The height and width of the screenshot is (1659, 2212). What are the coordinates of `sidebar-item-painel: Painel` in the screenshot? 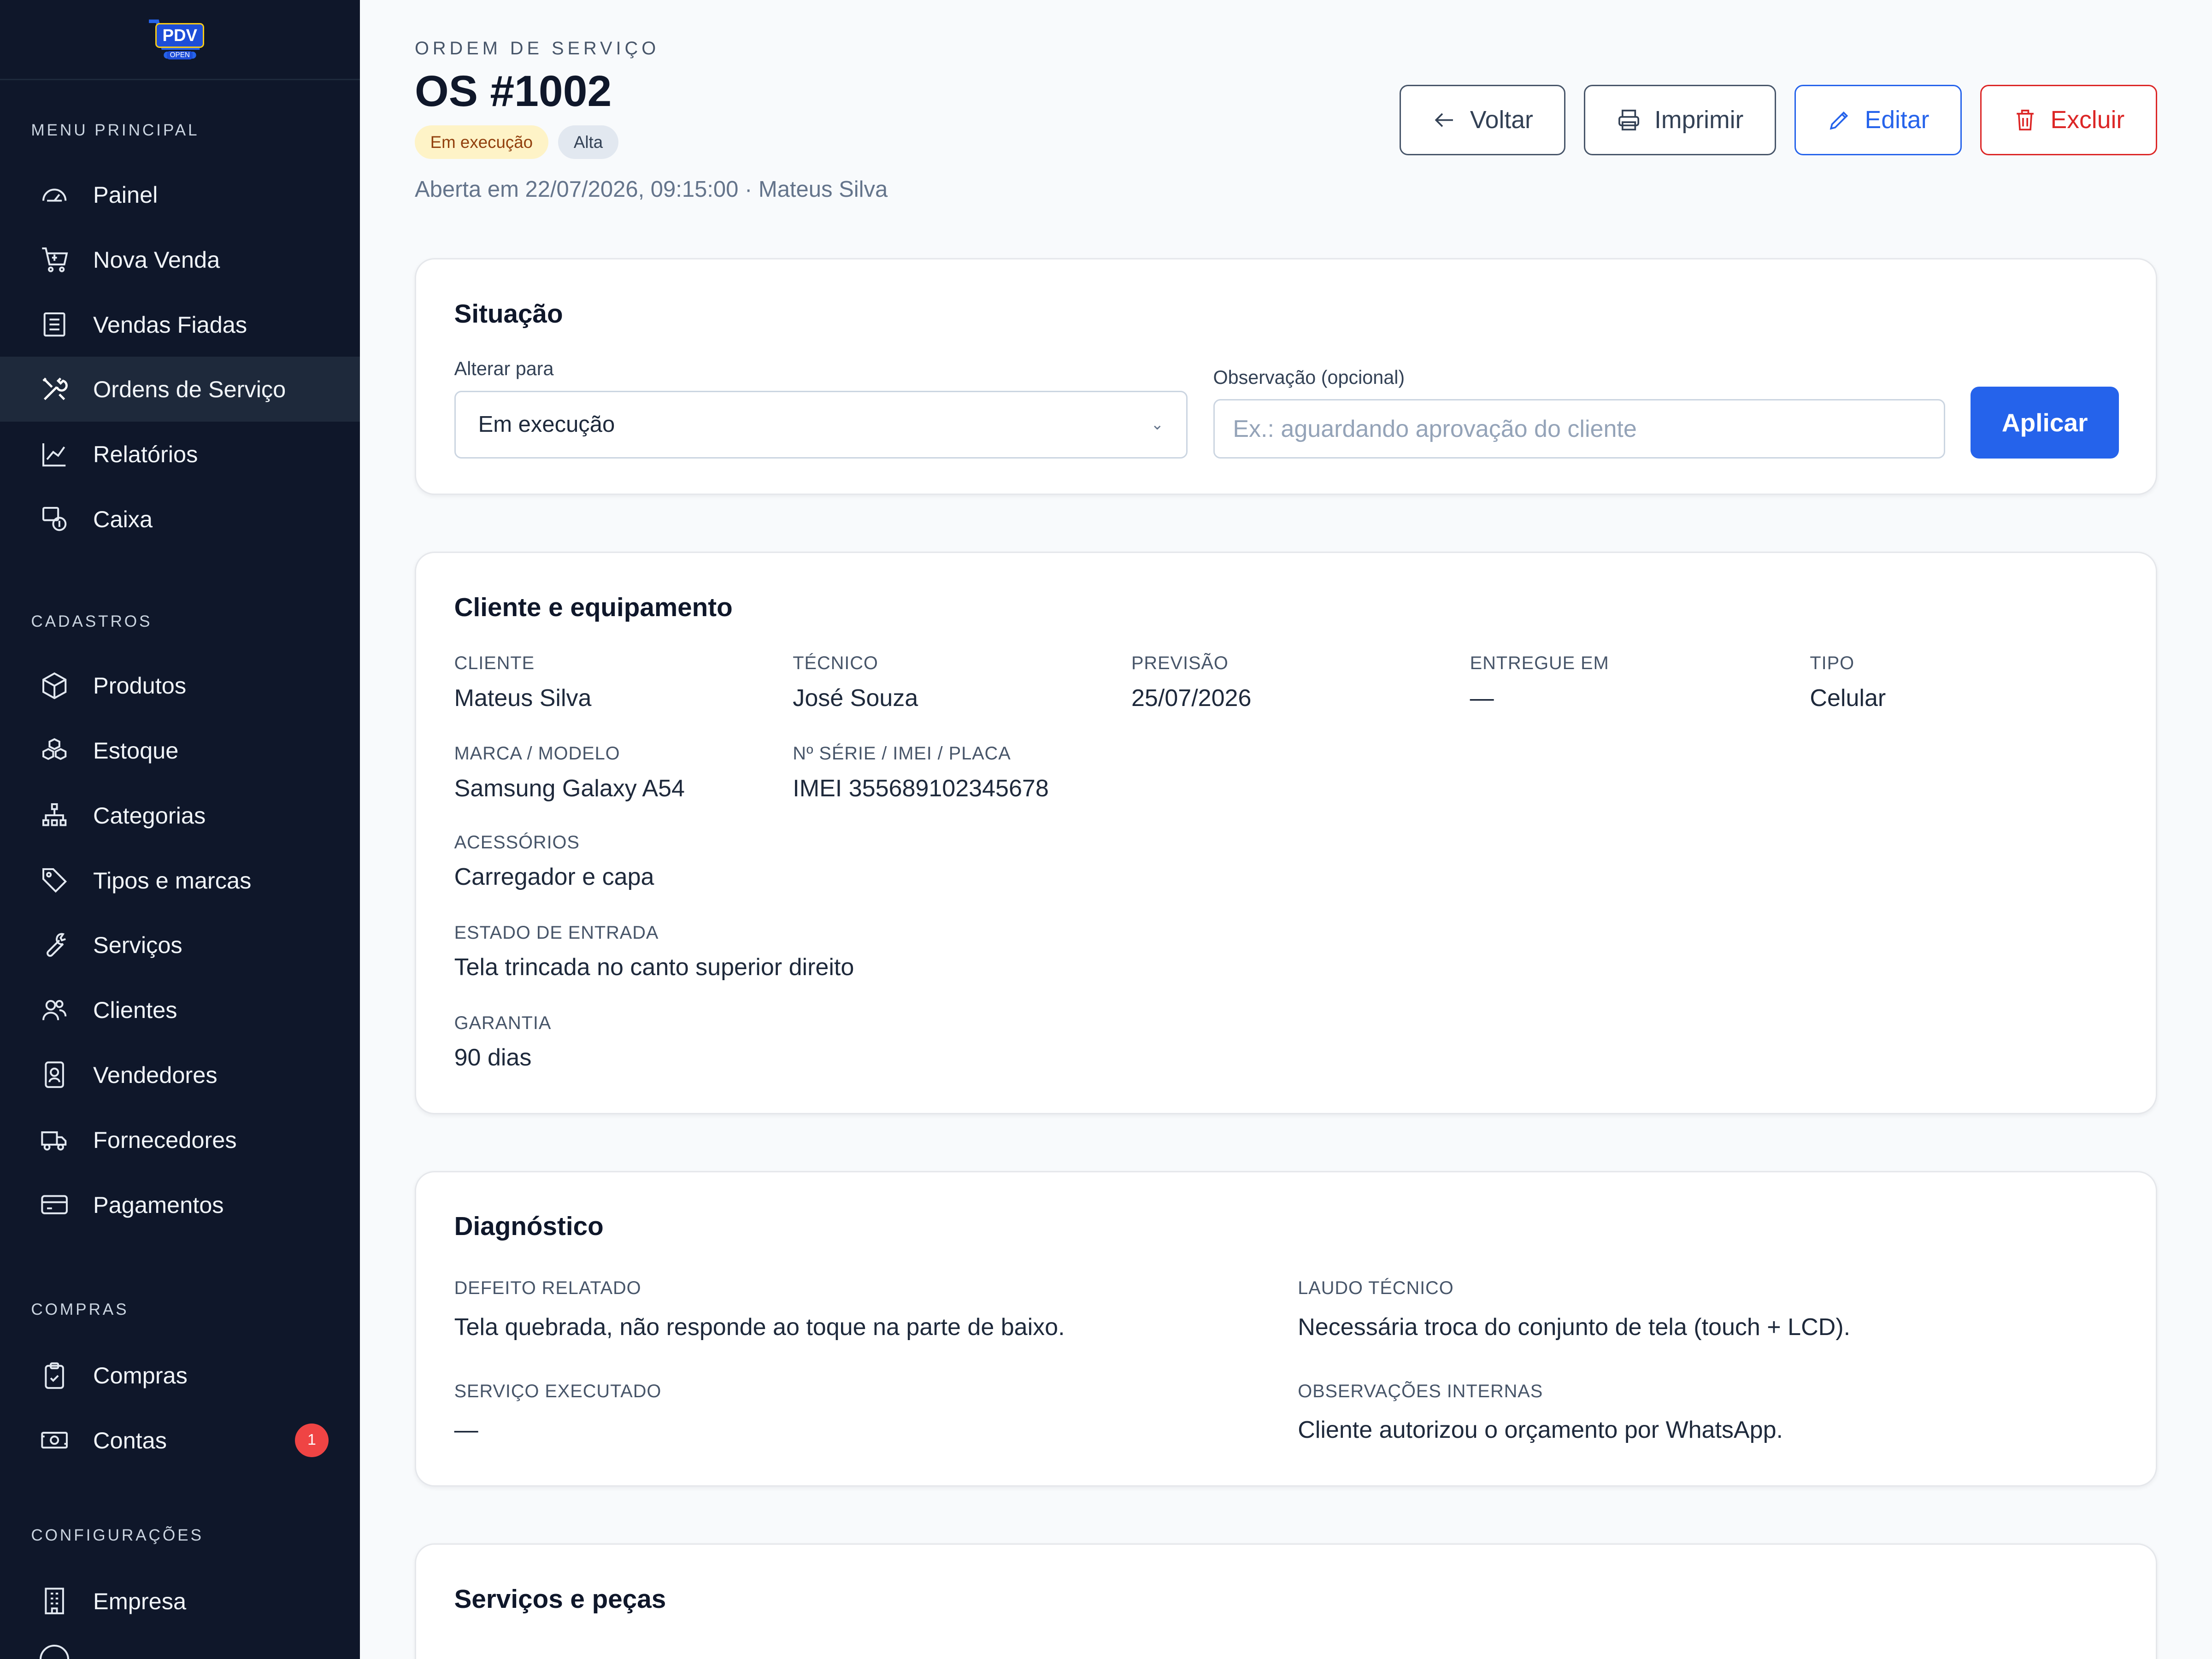 It's located at (180, 194).